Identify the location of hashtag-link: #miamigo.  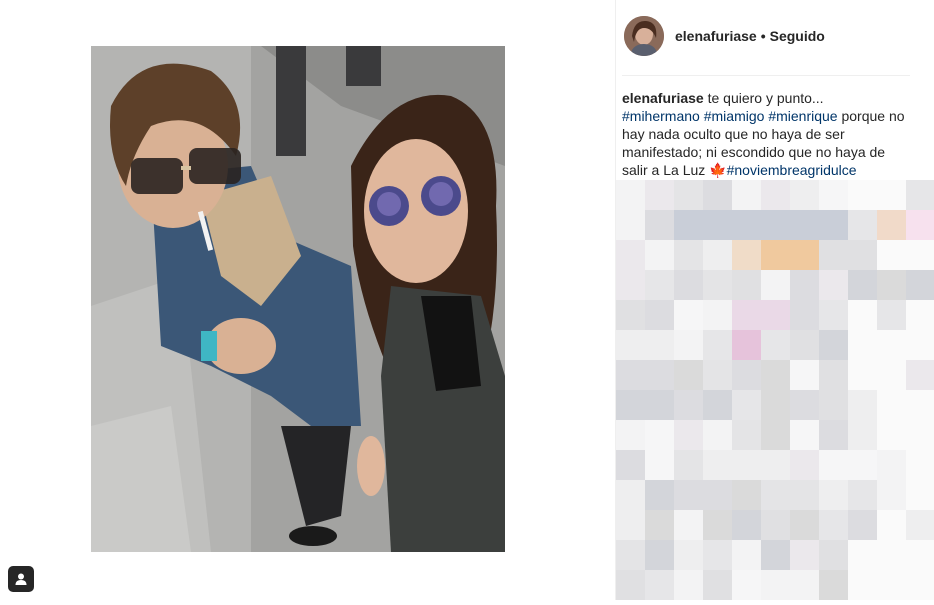
(734, 116).